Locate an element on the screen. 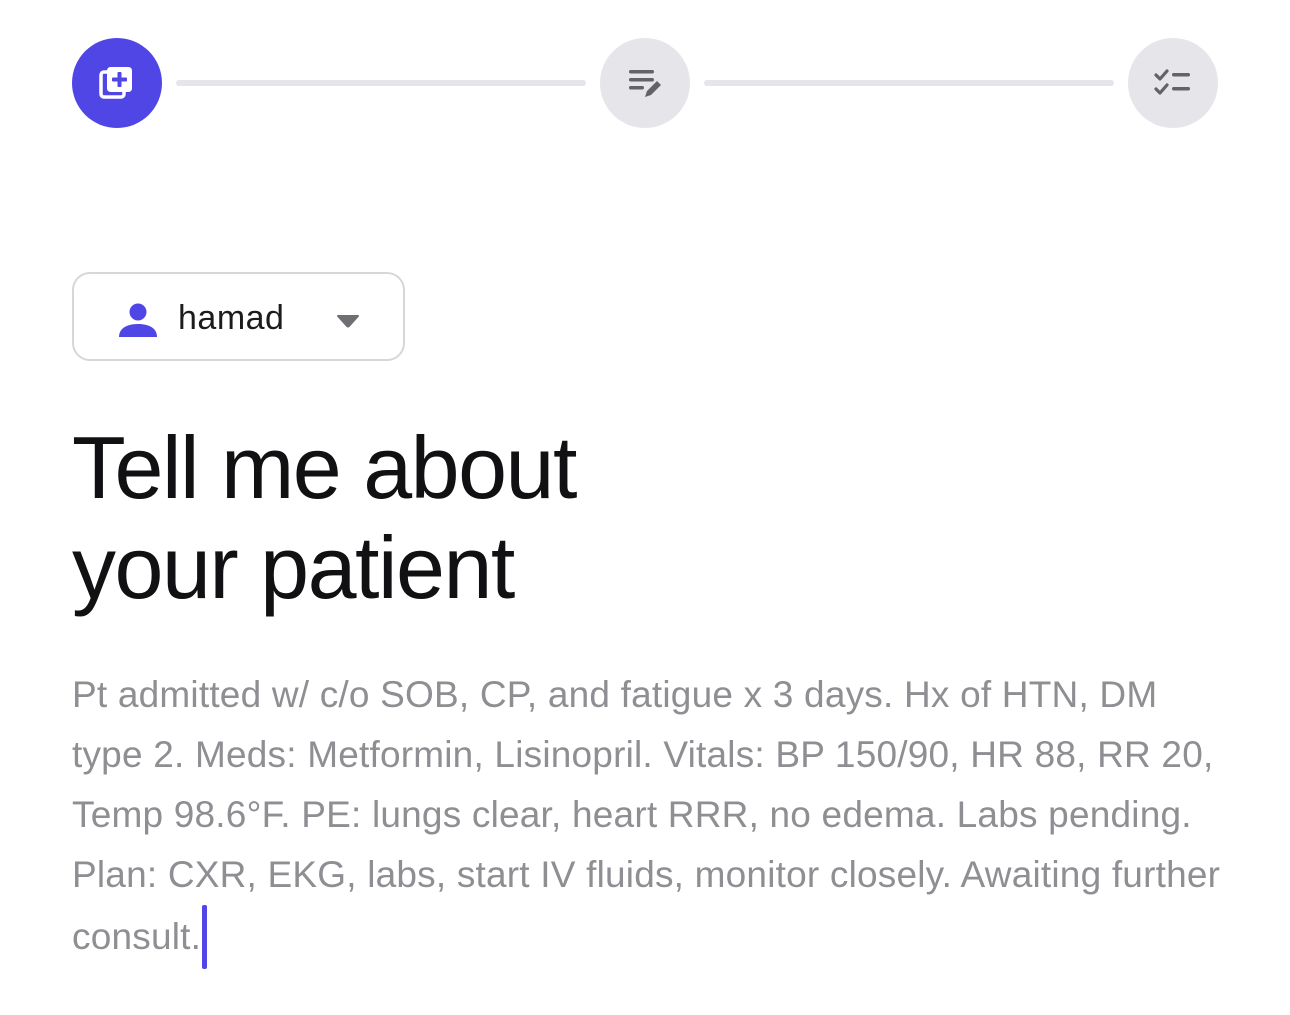 This screenshot has width=1290, height=1015. edit-list-icon is located at coordinates (645, 83).